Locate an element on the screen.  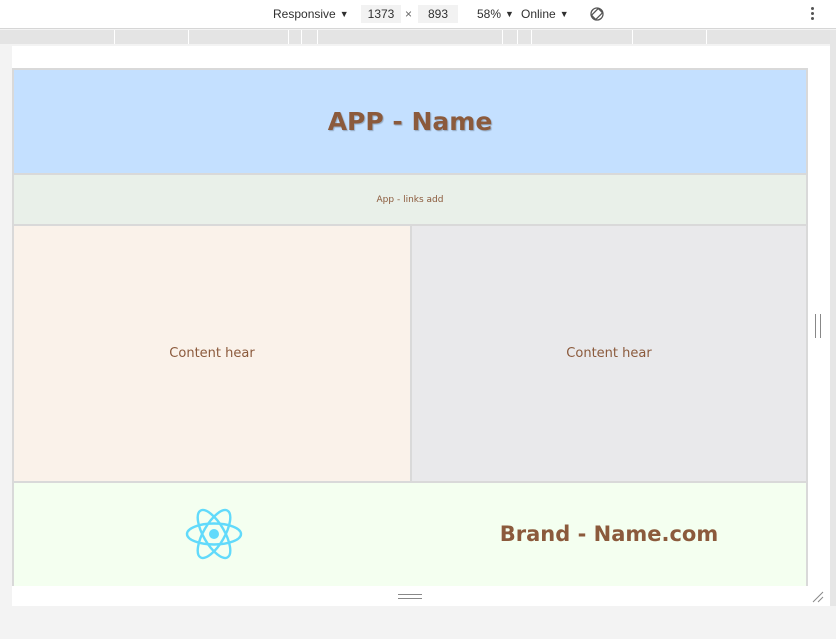
content-left-text: Content hear is located at coordinates (212, 353).